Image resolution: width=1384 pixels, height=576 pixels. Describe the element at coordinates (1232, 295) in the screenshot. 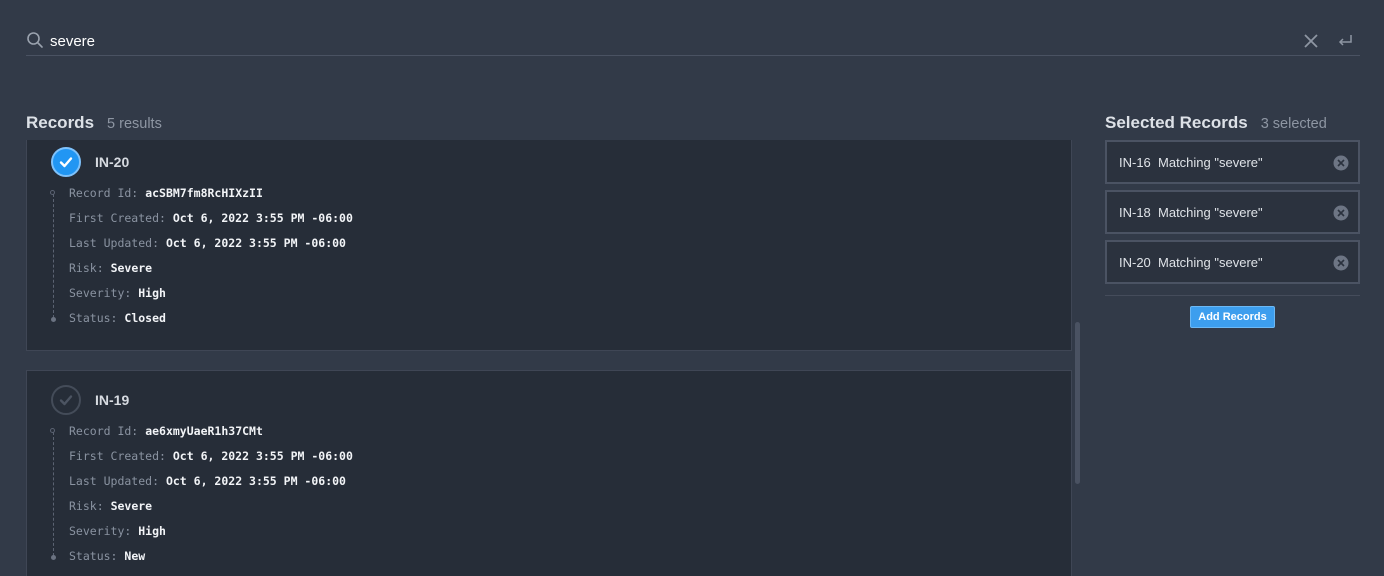

I see `divider` at that location.